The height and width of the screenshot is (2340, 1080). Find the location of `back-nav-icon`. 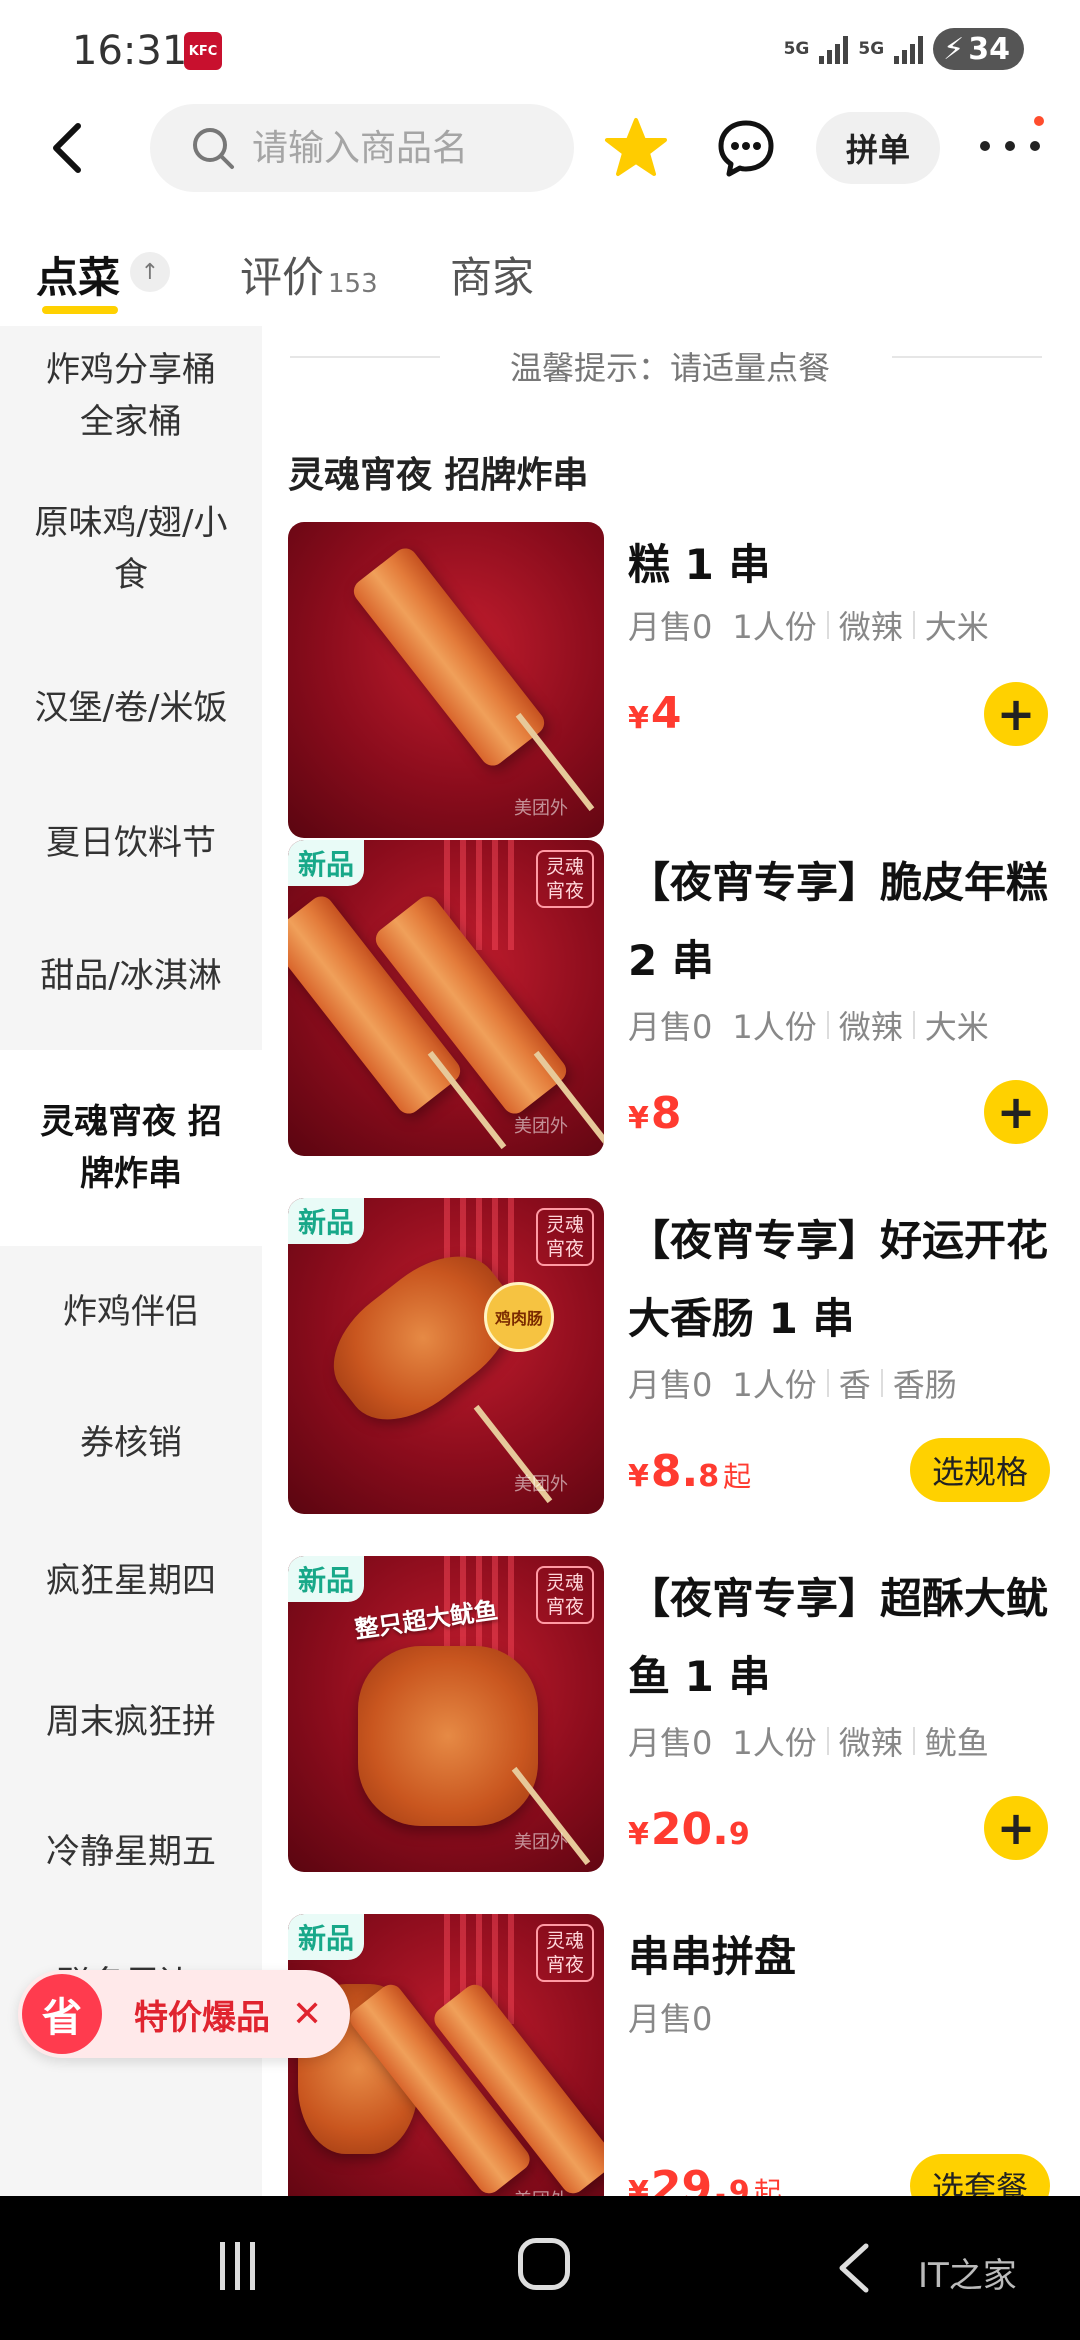

back-nav-icon is located at coordinates (855, 2268).